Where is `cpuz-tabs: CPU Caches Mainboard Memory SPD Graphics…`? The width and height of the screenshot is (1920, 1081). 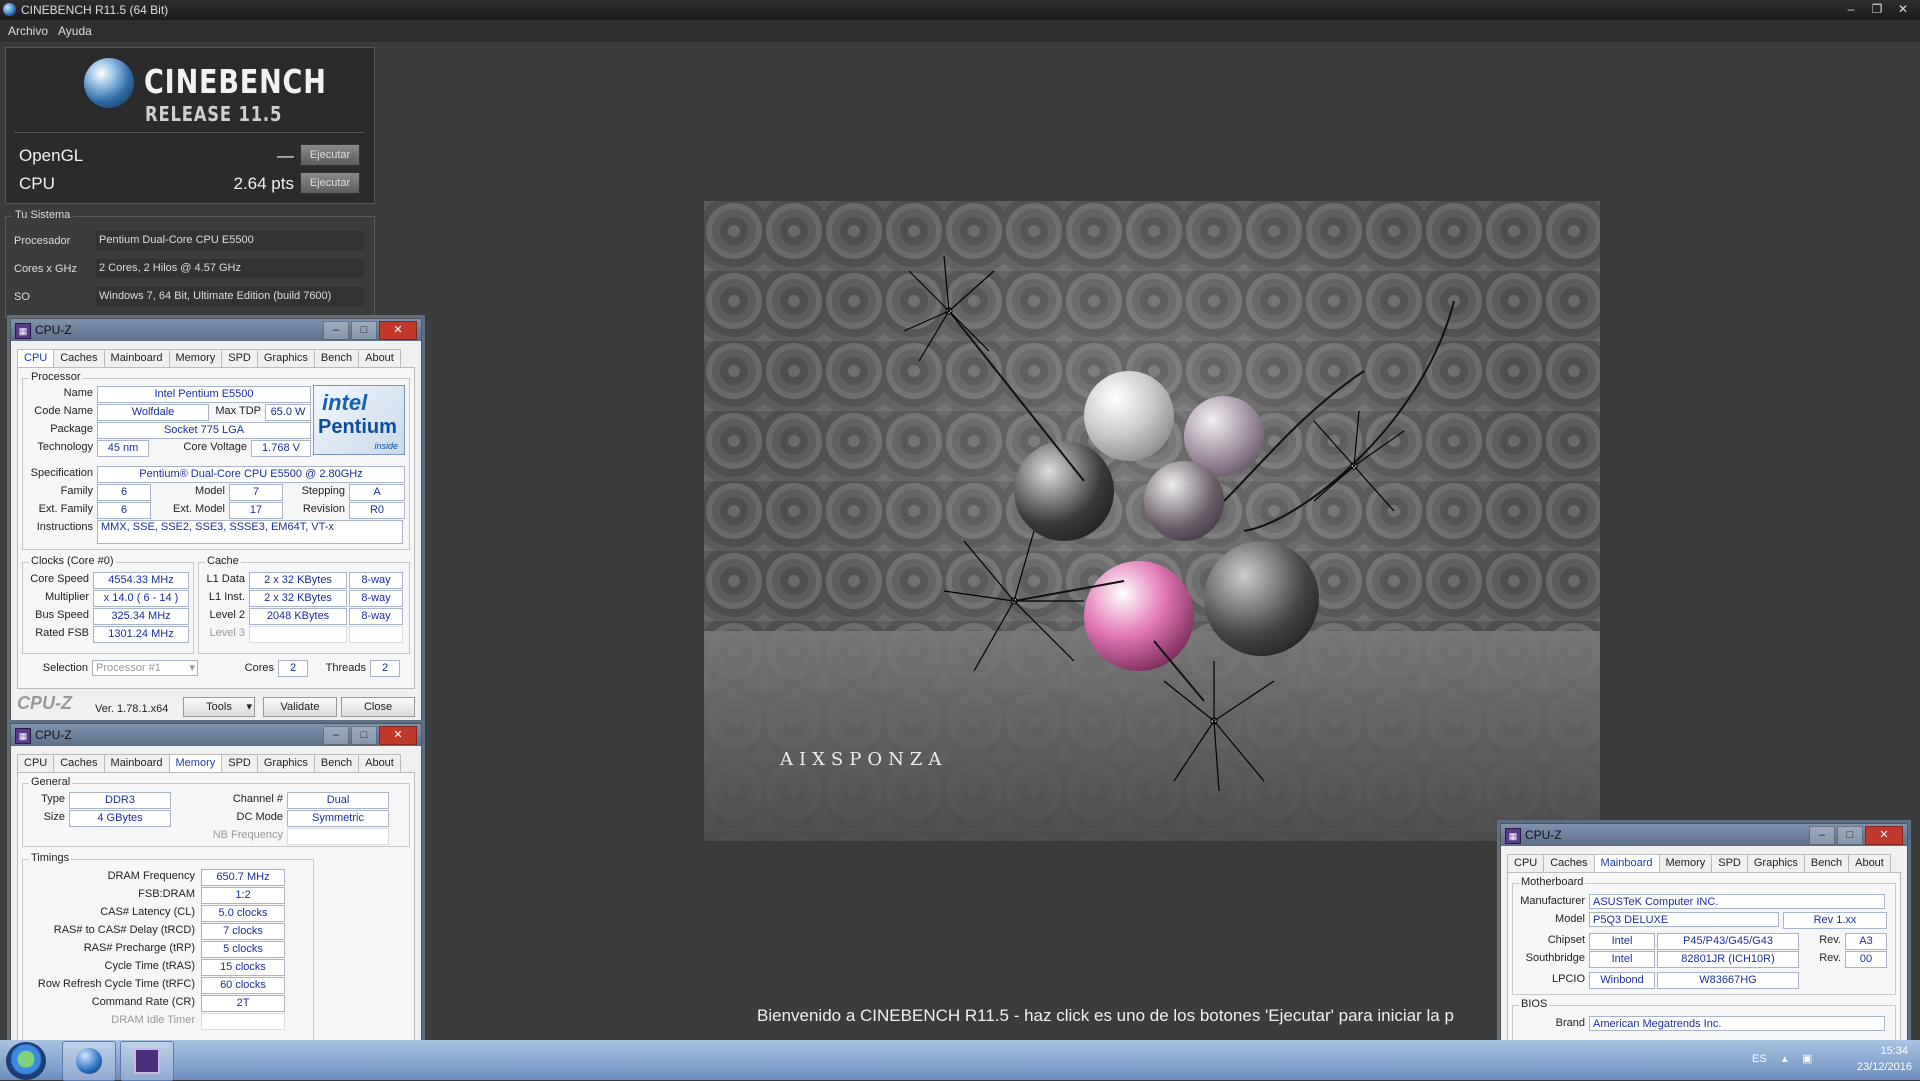
cpuz-tabs: CPU Caches Mainboard Memory SPD Graphics… is located at coordinates (209, 763).